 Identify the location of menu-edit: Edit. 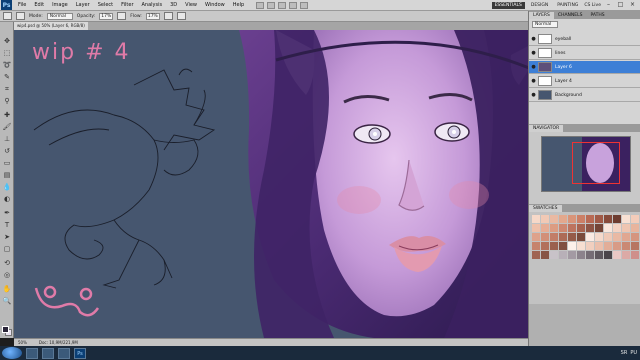
(39, 5).